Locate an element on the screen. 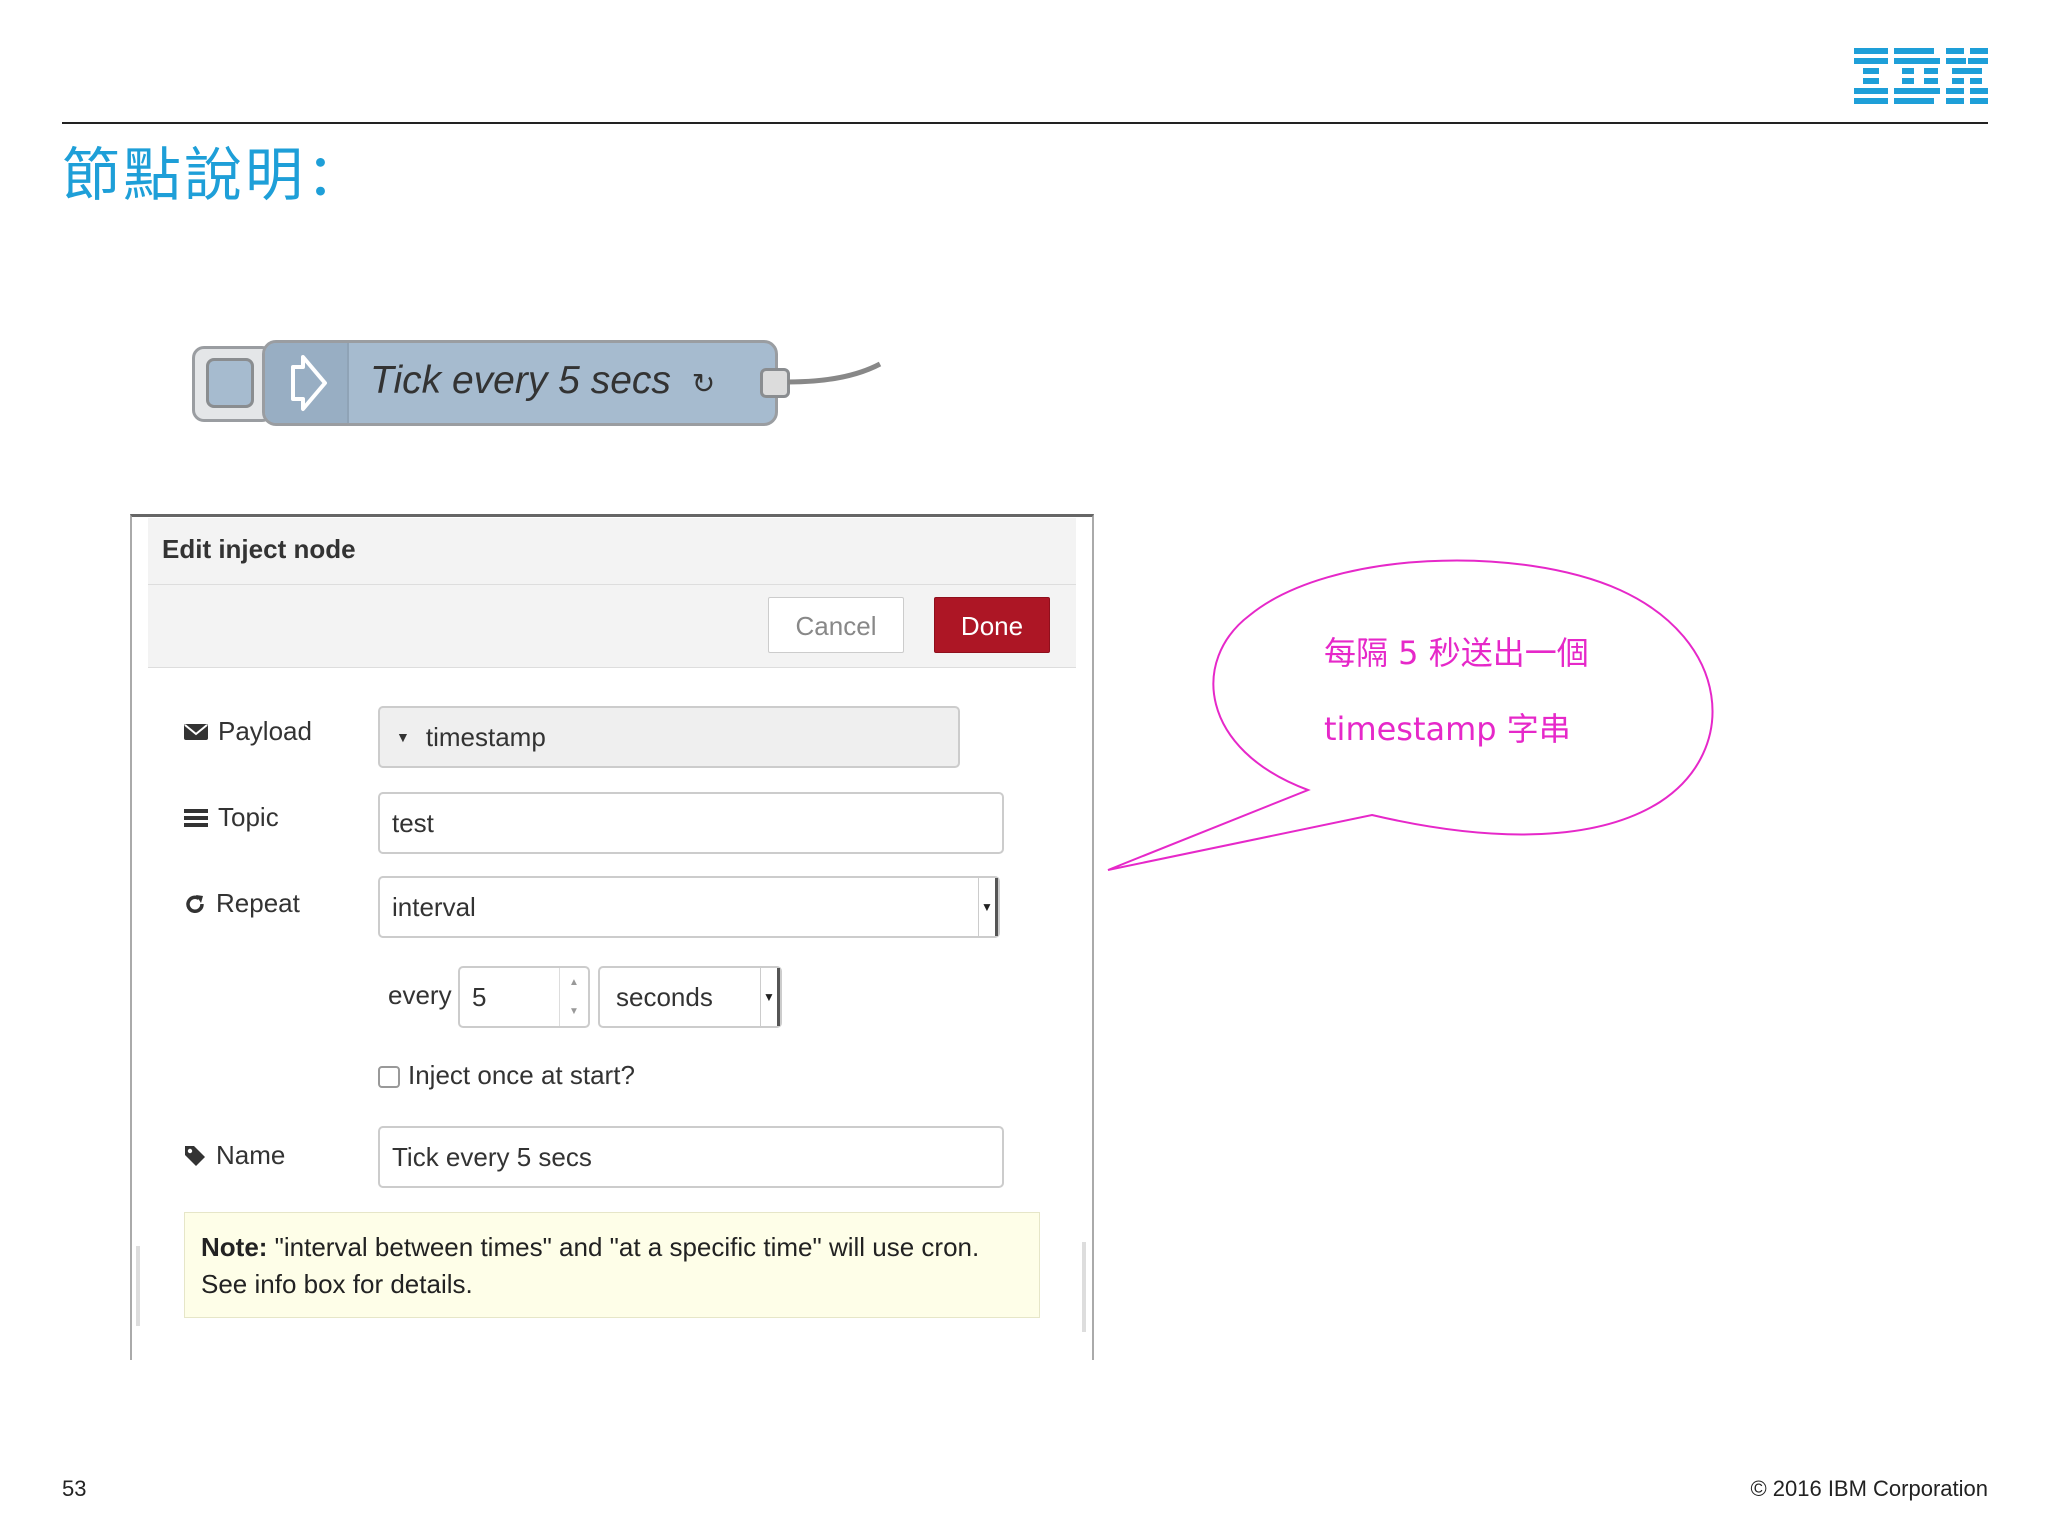 The height and width of the screenshot is (1536, 2048). scrollbar-left is located at coordinates (138, 1286).